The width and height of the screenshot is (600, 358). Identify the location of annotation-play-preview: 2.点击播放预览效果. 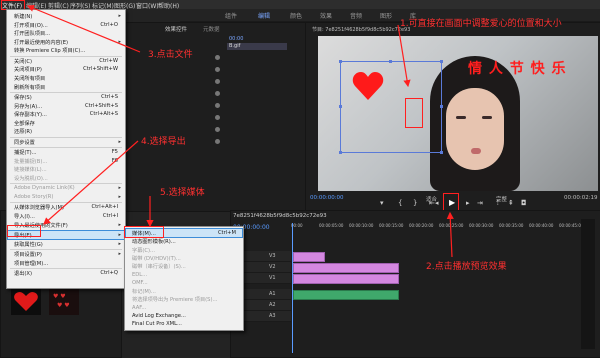
(466, 267).